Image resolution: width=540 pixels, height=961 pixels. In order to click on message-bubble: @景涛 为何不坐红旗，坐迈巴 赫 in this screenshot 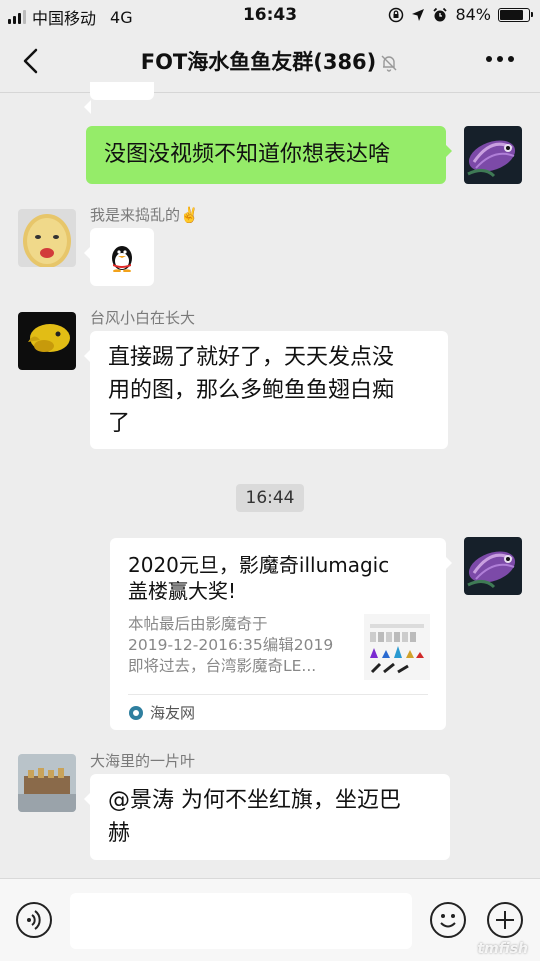, I will do `click(267, 817)`.